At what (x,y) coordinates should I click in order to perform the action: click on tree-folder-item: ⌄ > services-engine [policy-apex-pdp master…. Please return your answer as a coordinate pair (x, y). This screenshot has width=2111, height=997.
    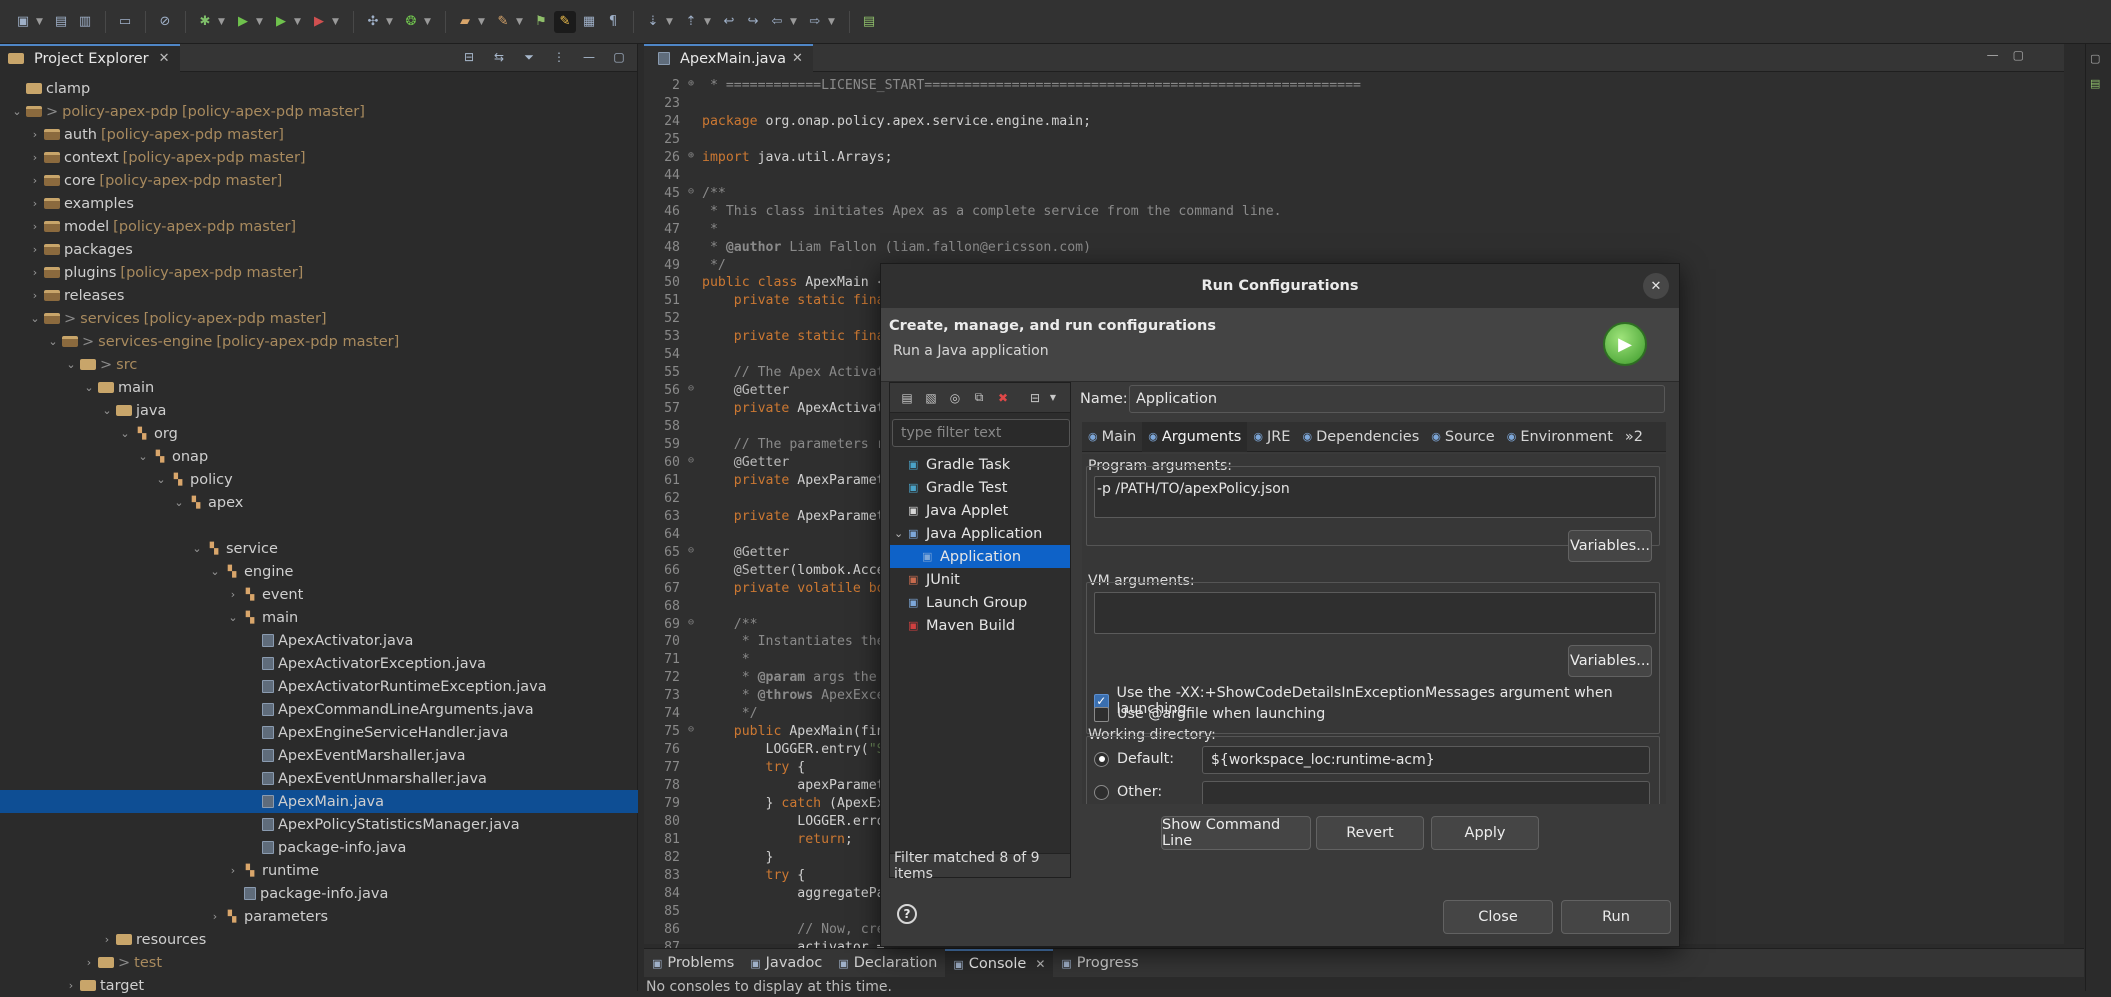
    Looking at the image, I should click on (319, 341).